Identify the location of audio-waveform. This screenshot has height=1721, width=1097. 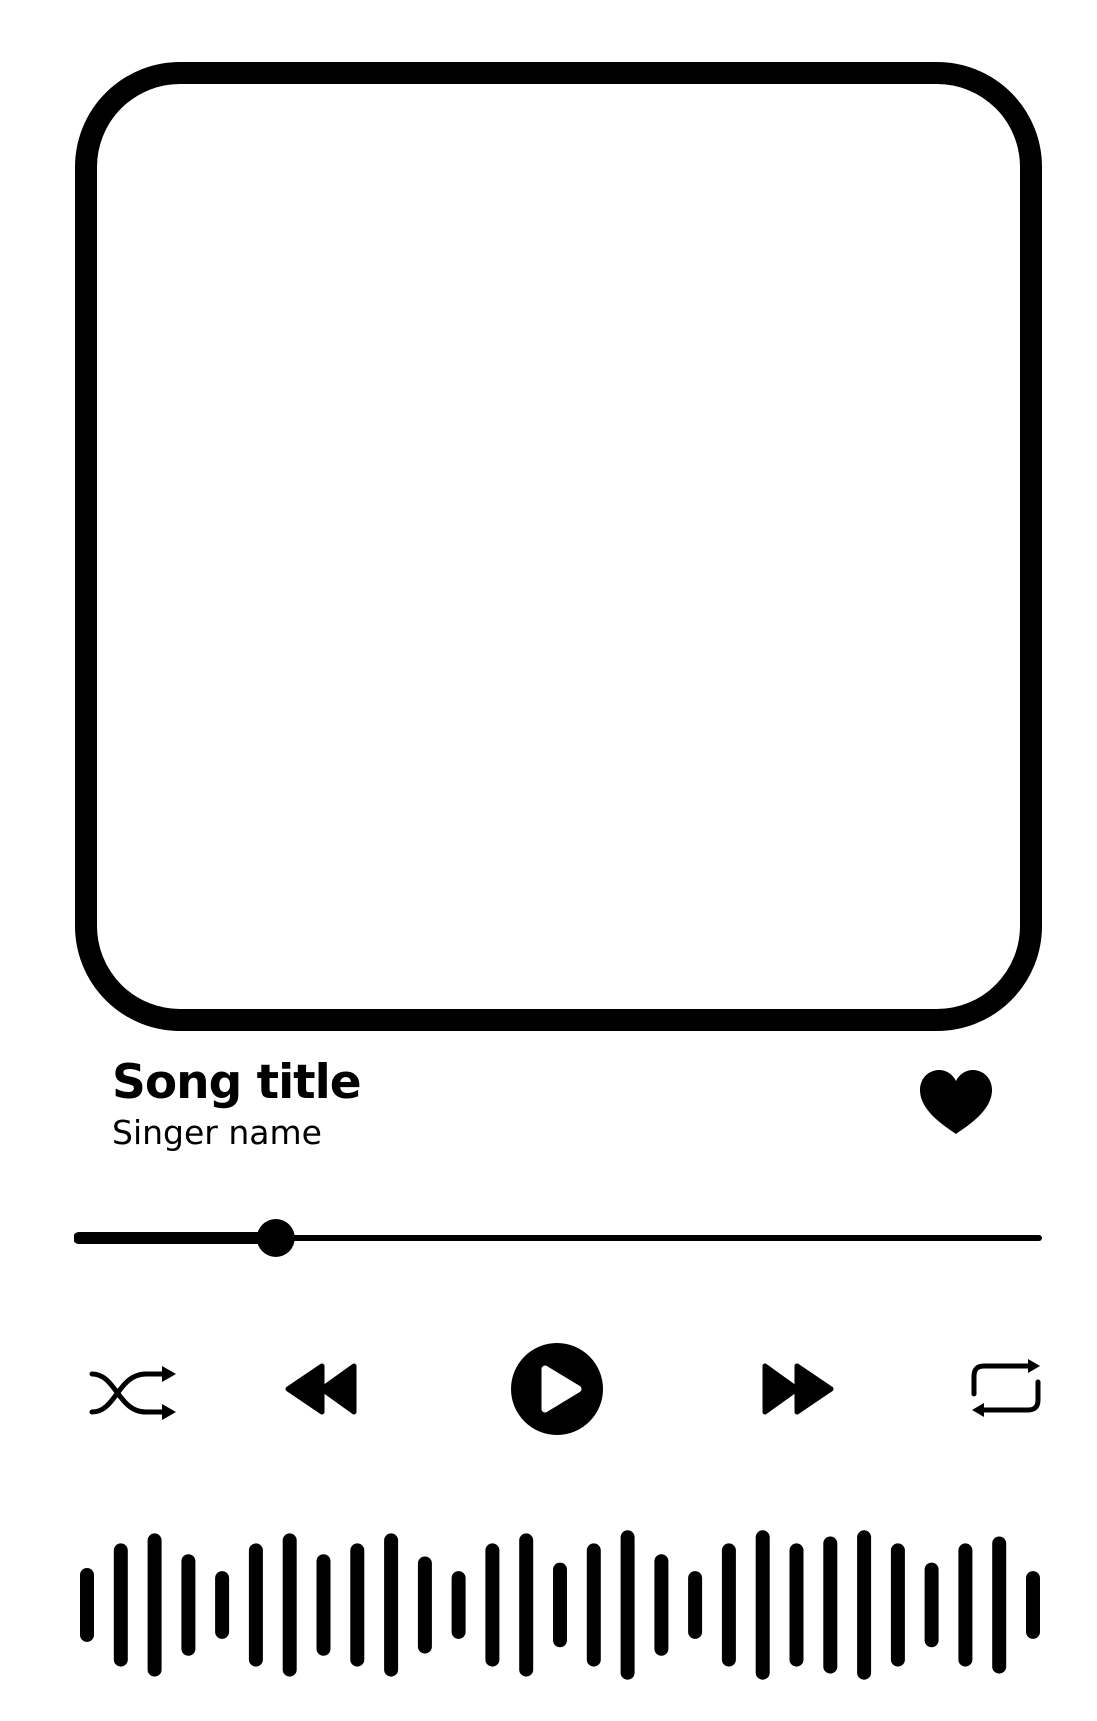
(560, 1605).